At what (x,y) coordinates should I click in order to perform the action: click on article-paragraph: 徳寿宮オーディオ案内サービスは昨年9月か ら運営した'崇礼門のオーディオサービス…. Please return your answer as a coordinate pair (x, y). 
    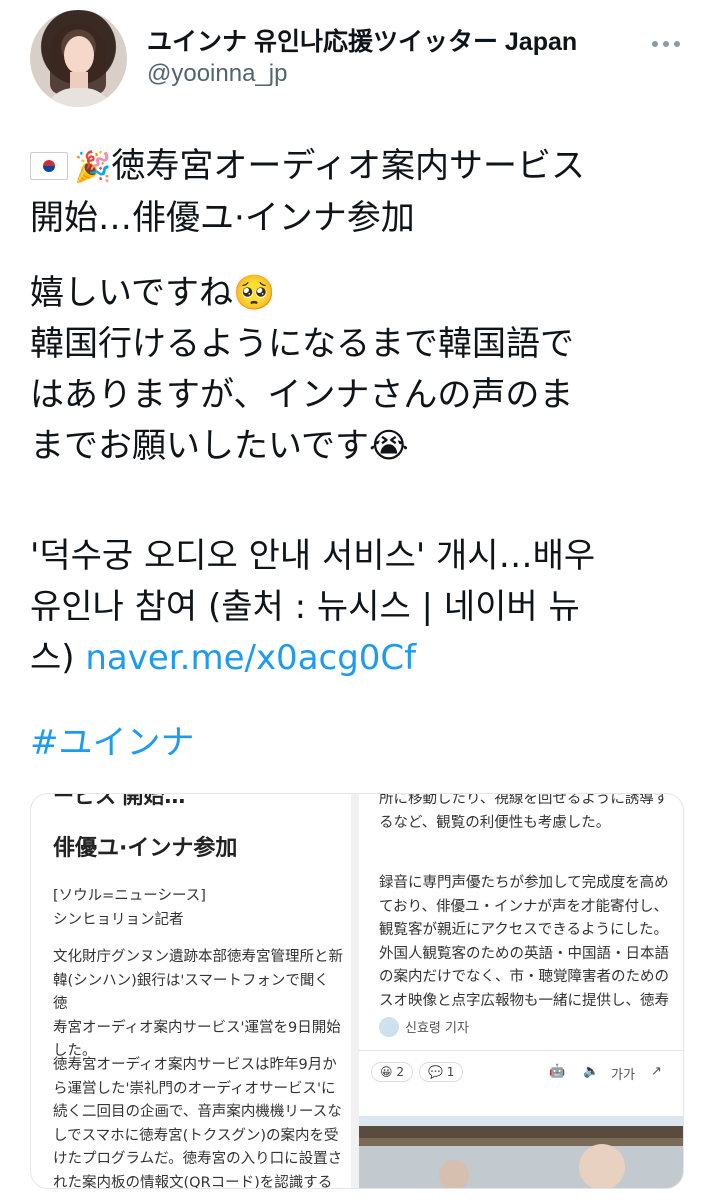
    Looking at the image, I should click on (198, 1122).